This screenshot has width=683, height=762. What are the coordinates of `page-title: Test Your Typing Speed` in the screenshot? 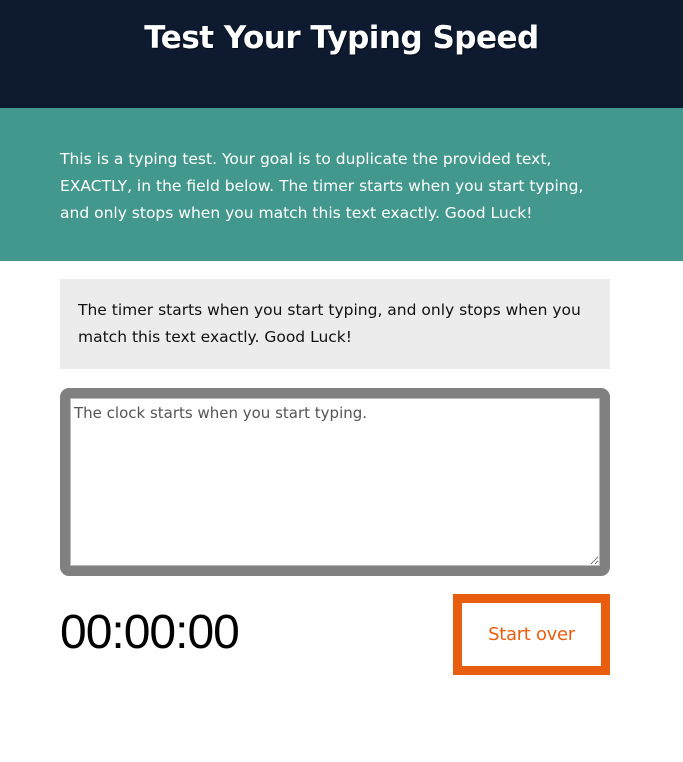 It's located at (341, 38).